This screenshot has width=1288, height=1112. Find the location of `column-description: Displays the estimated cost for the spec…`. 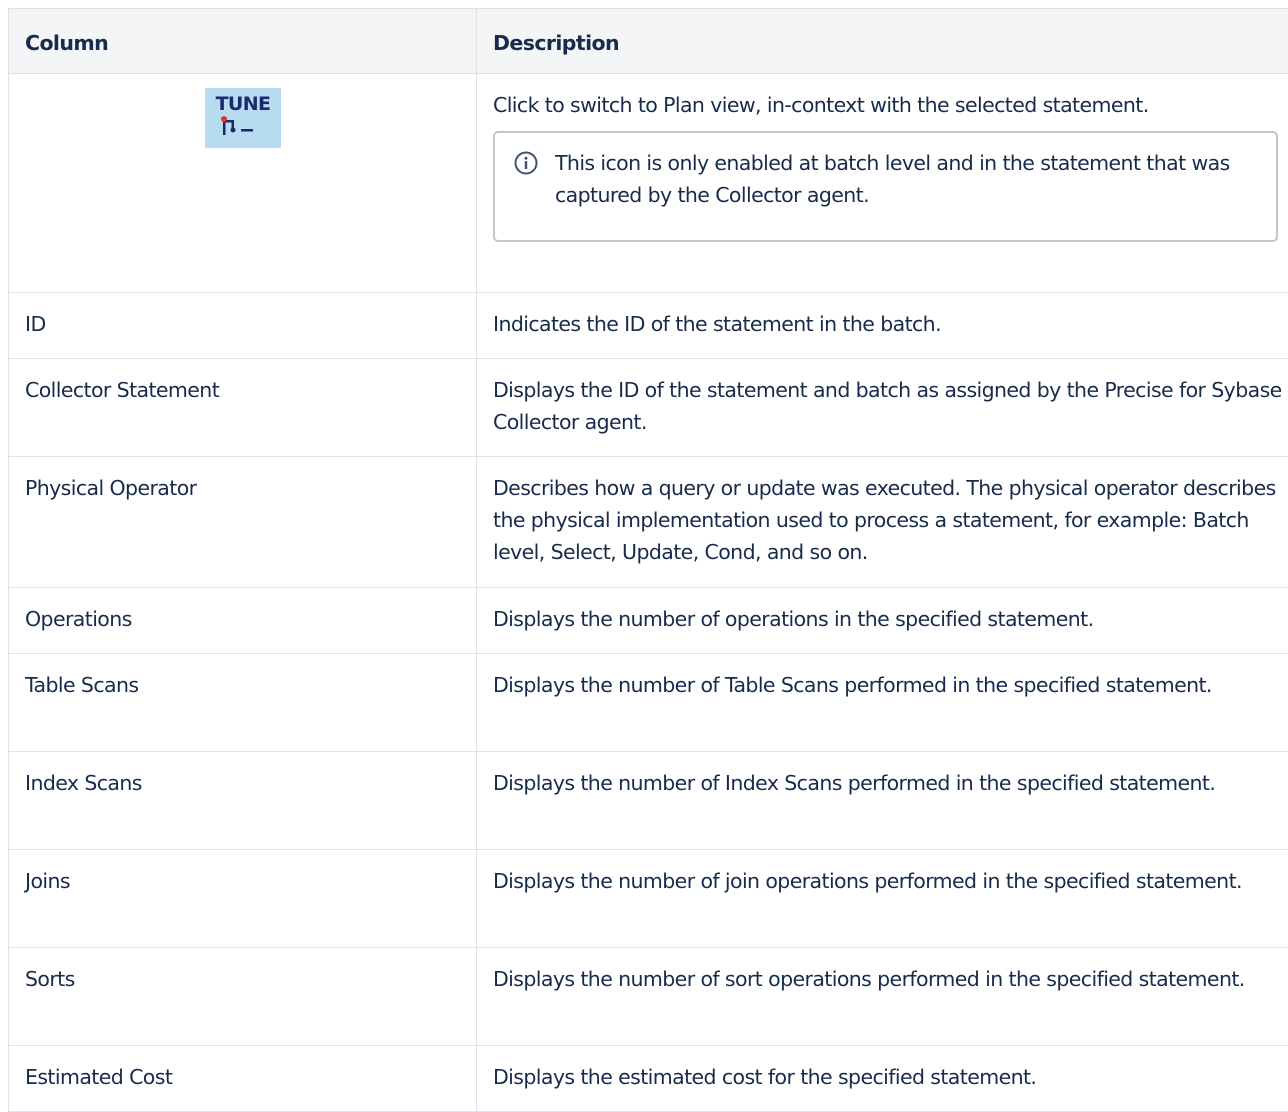

column-description: Displays the estimated cost for the spec… is located at coordinates (882, 1079).